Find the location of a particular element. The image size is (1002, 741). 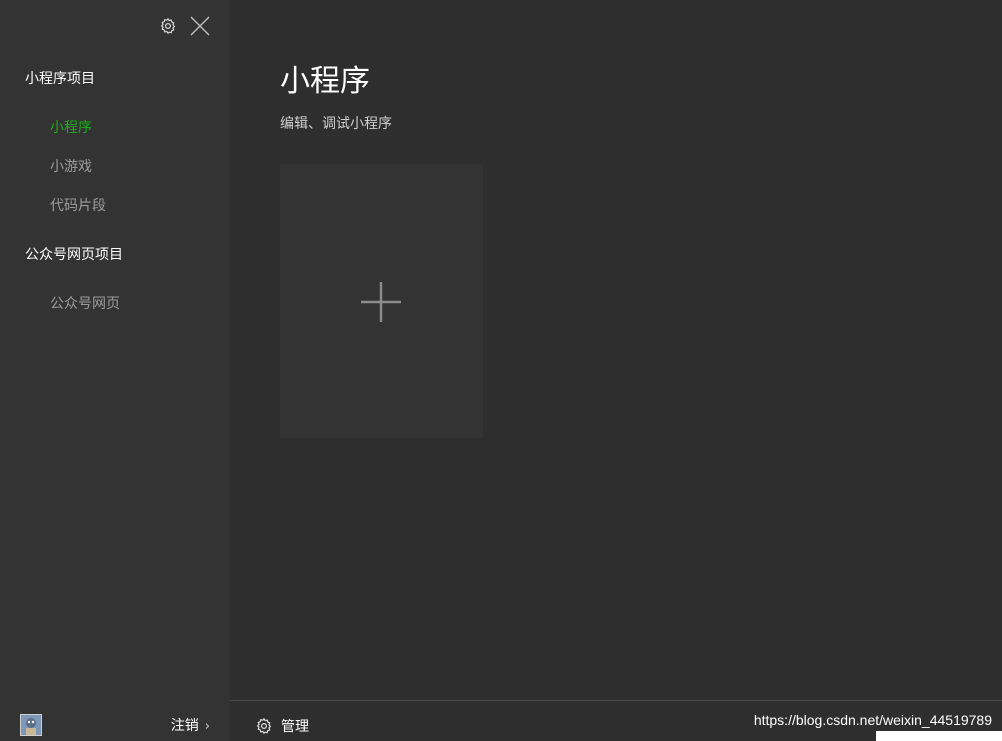

page-title: 小程序 is located at coordinates (325, 81).